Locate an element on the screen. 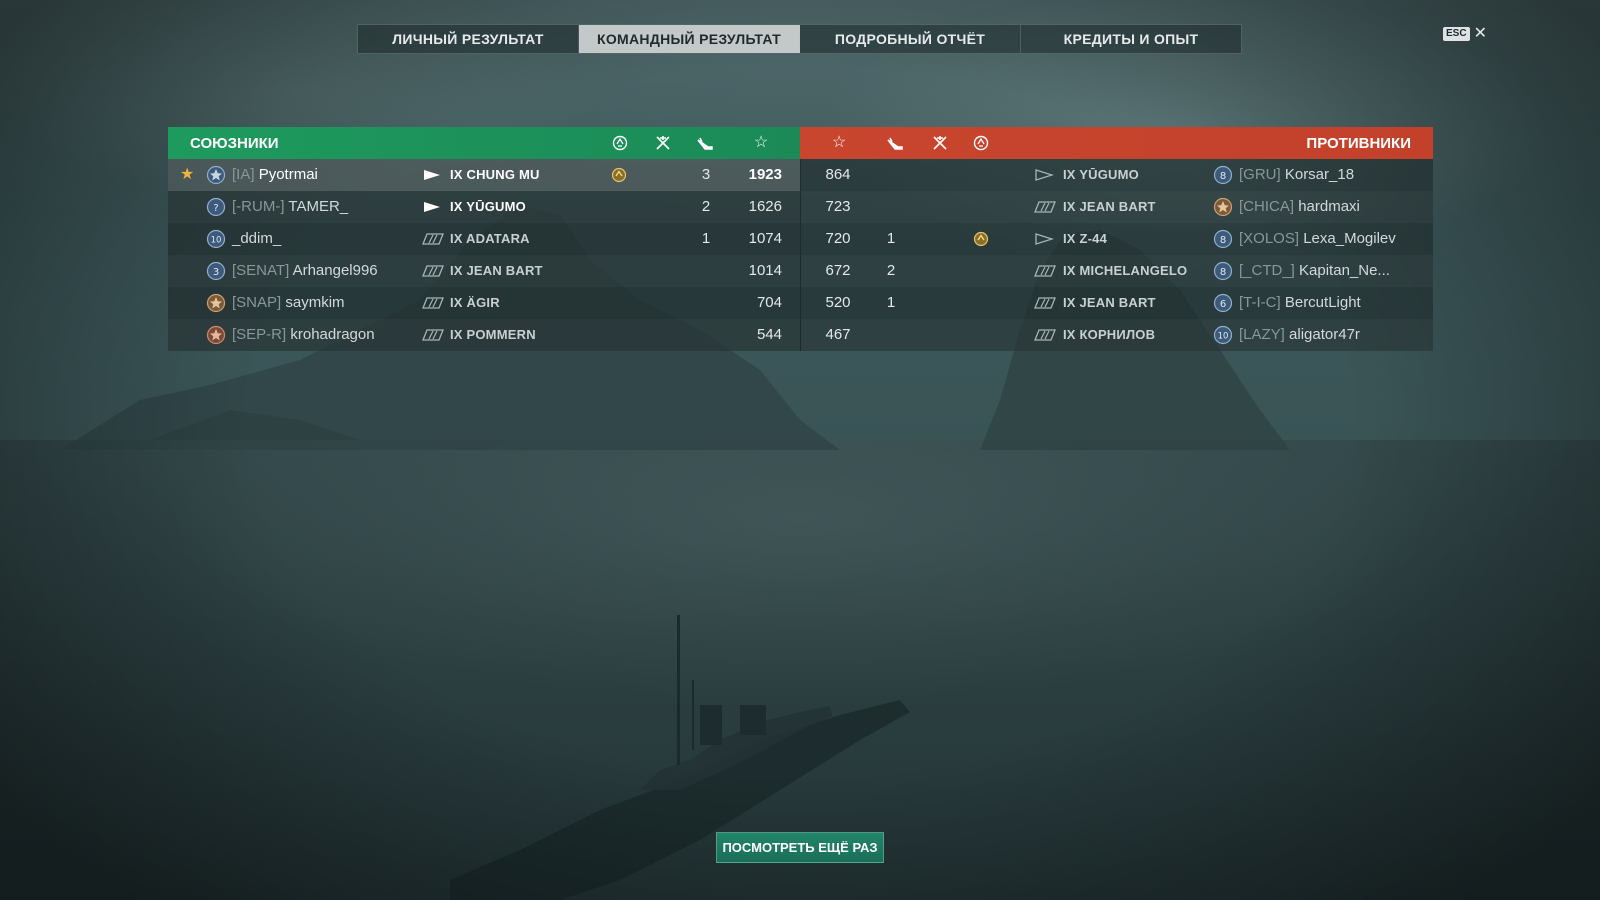 This screenshot has height=900, width=1600. ship-name: IX ÄGIR is located at coordinates (475, 302).